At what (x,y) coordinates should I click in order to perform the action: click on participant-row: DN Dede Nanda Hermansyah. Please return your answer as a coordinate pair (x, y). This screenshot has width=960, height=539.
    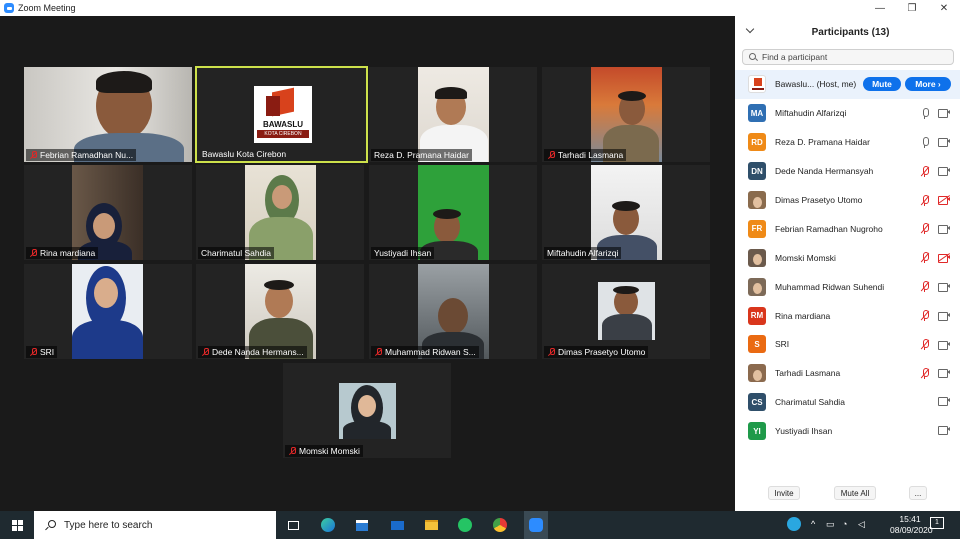
    Looking at the image, I should click on (847, 171).